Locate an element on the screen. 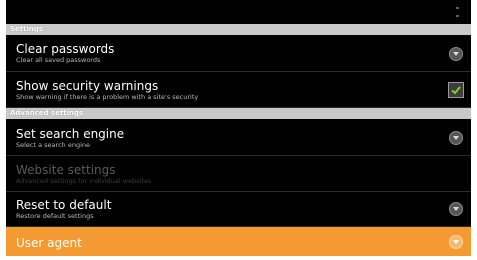  pref-set-search-engine: Set search engine Select a search engine is located at coordinates (238, 137).